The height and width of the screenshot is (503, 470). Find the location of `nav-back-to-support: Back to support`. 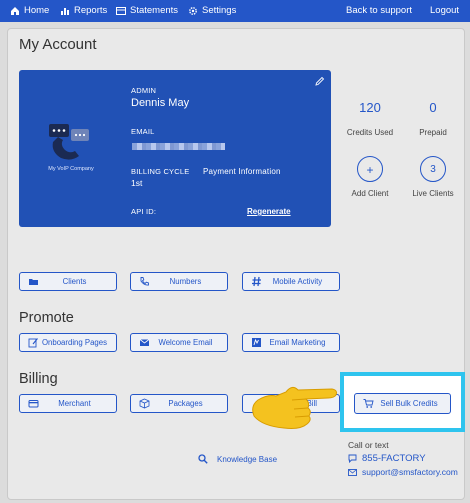

nav-back-to-support: Back to support is located at coordinates (379, 11).